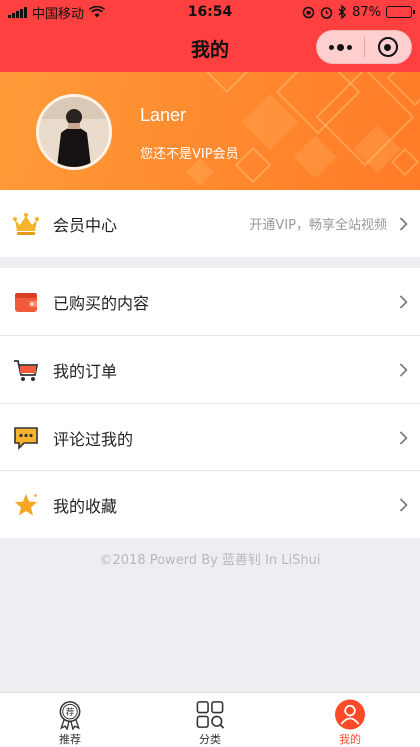 The image size is (420, 747). I want to click on vip-status: 您还不是VIP会员, so click(189, 154).